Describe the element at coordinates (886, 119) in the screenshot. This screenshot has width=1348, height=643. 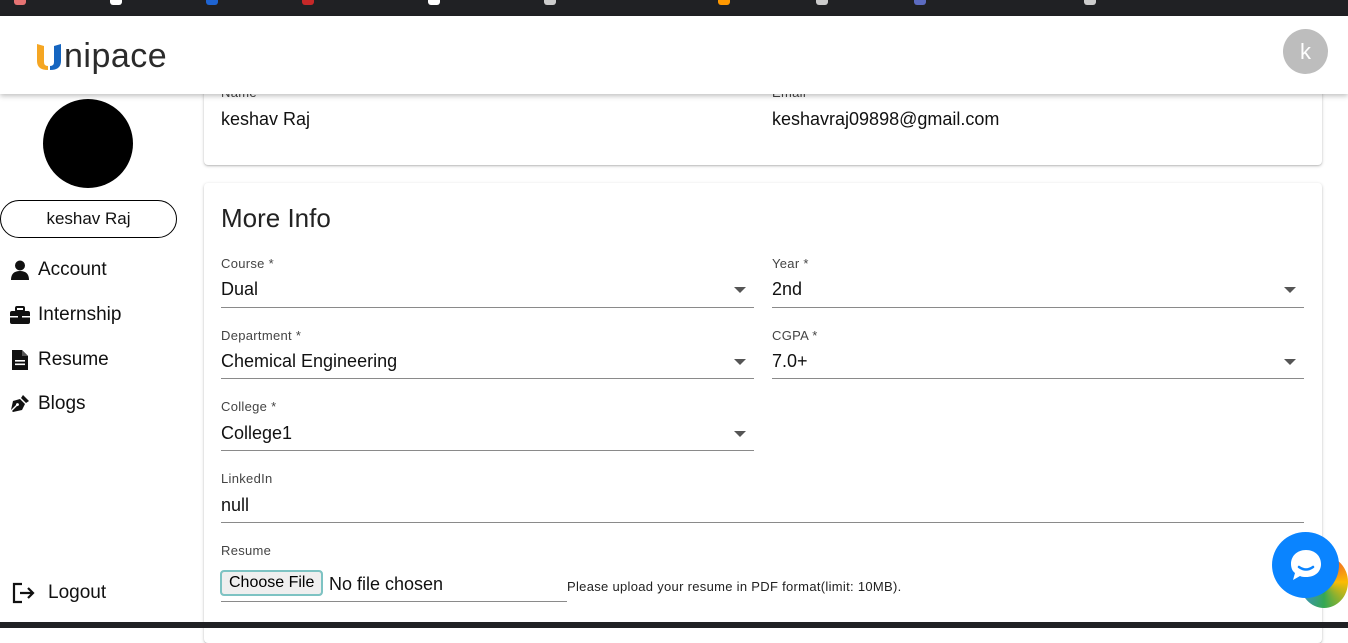
I see `email-value: keshavraj09898@gmail.com` at that location.